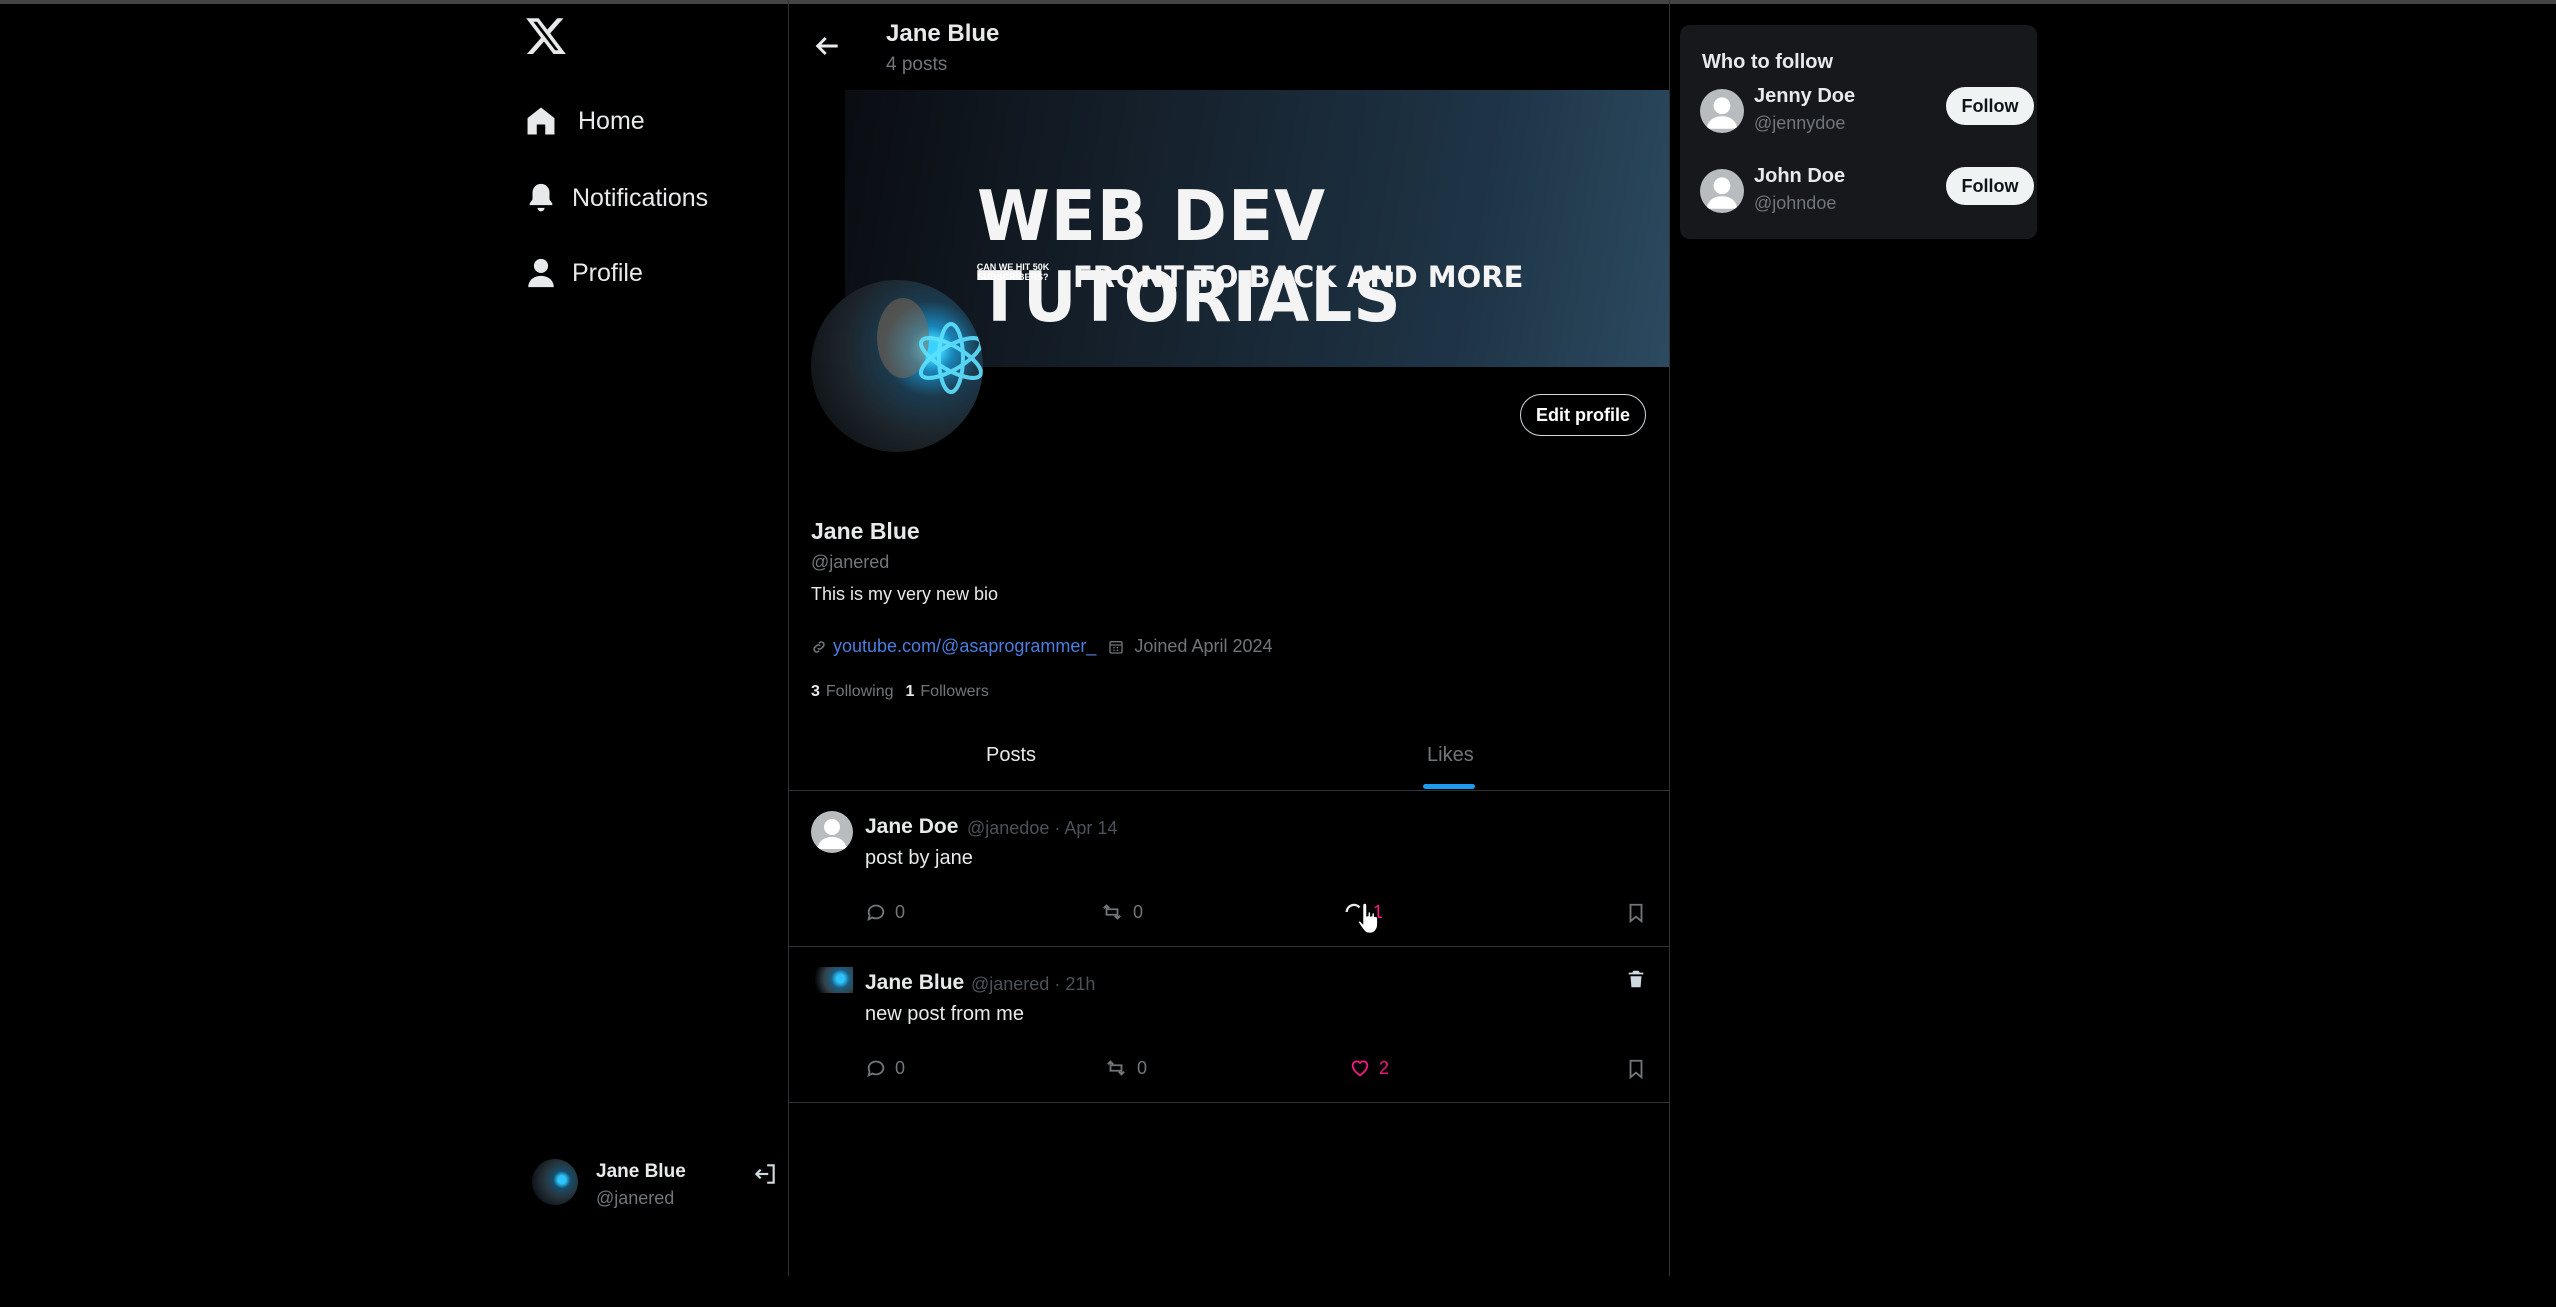 This screenshot has width=2556, height=1307. I want to click on followers-stat: 1 Followers, so click(947, 692).